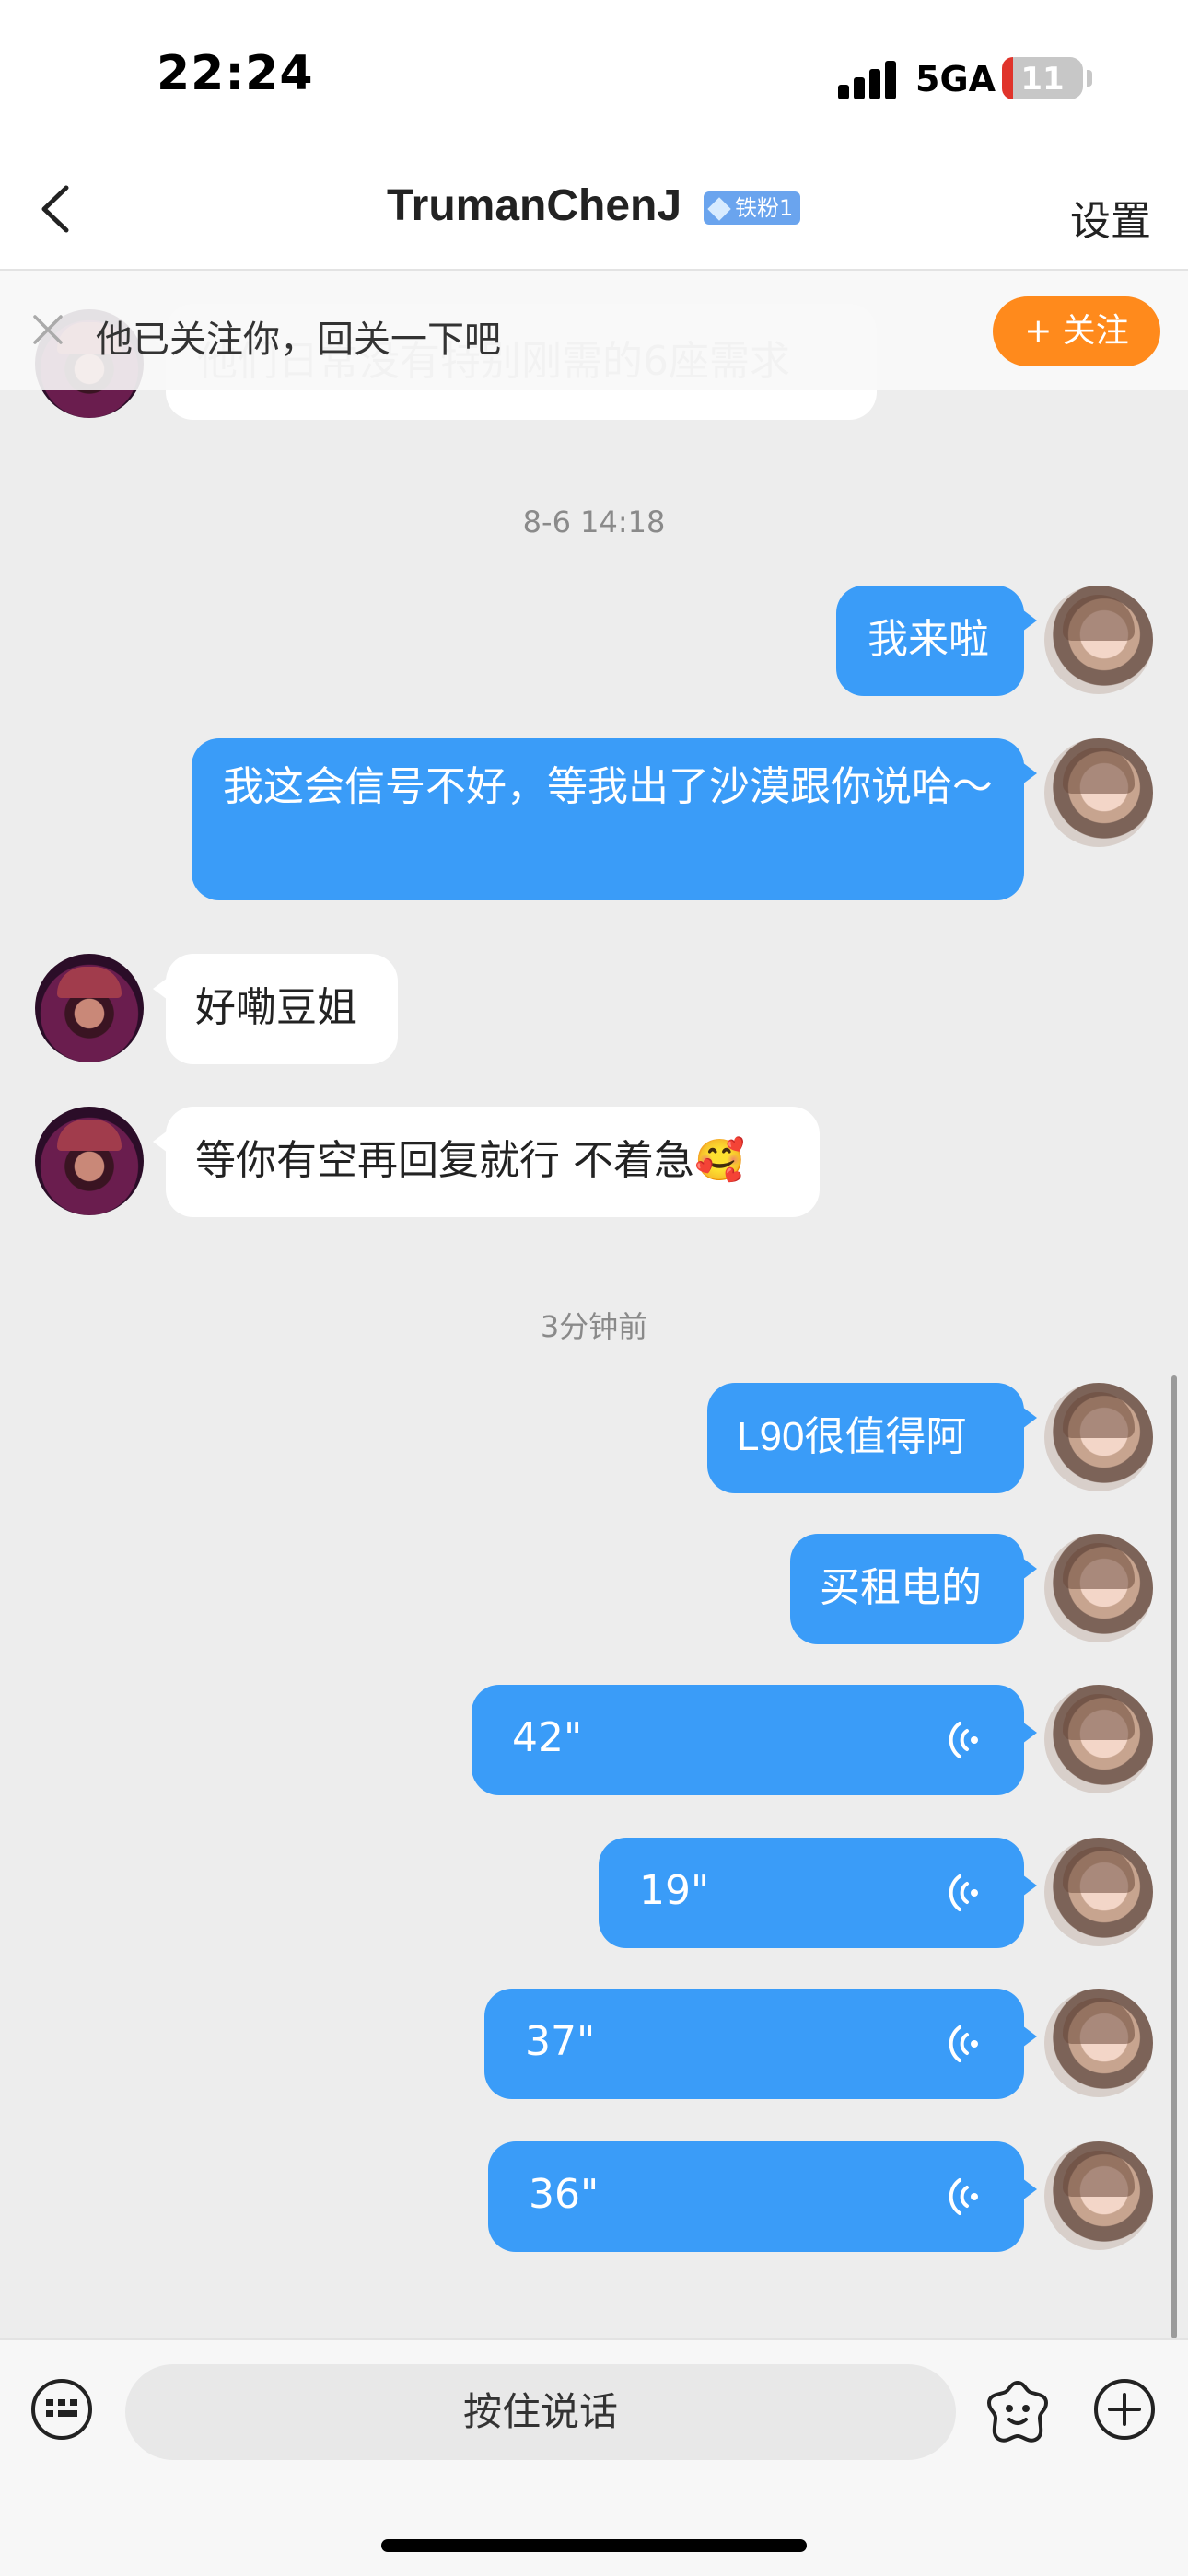 Image resolution: width=1188 pixels, height=2576 pixels. I want to click on plus-icon, so click(1125, 2409).